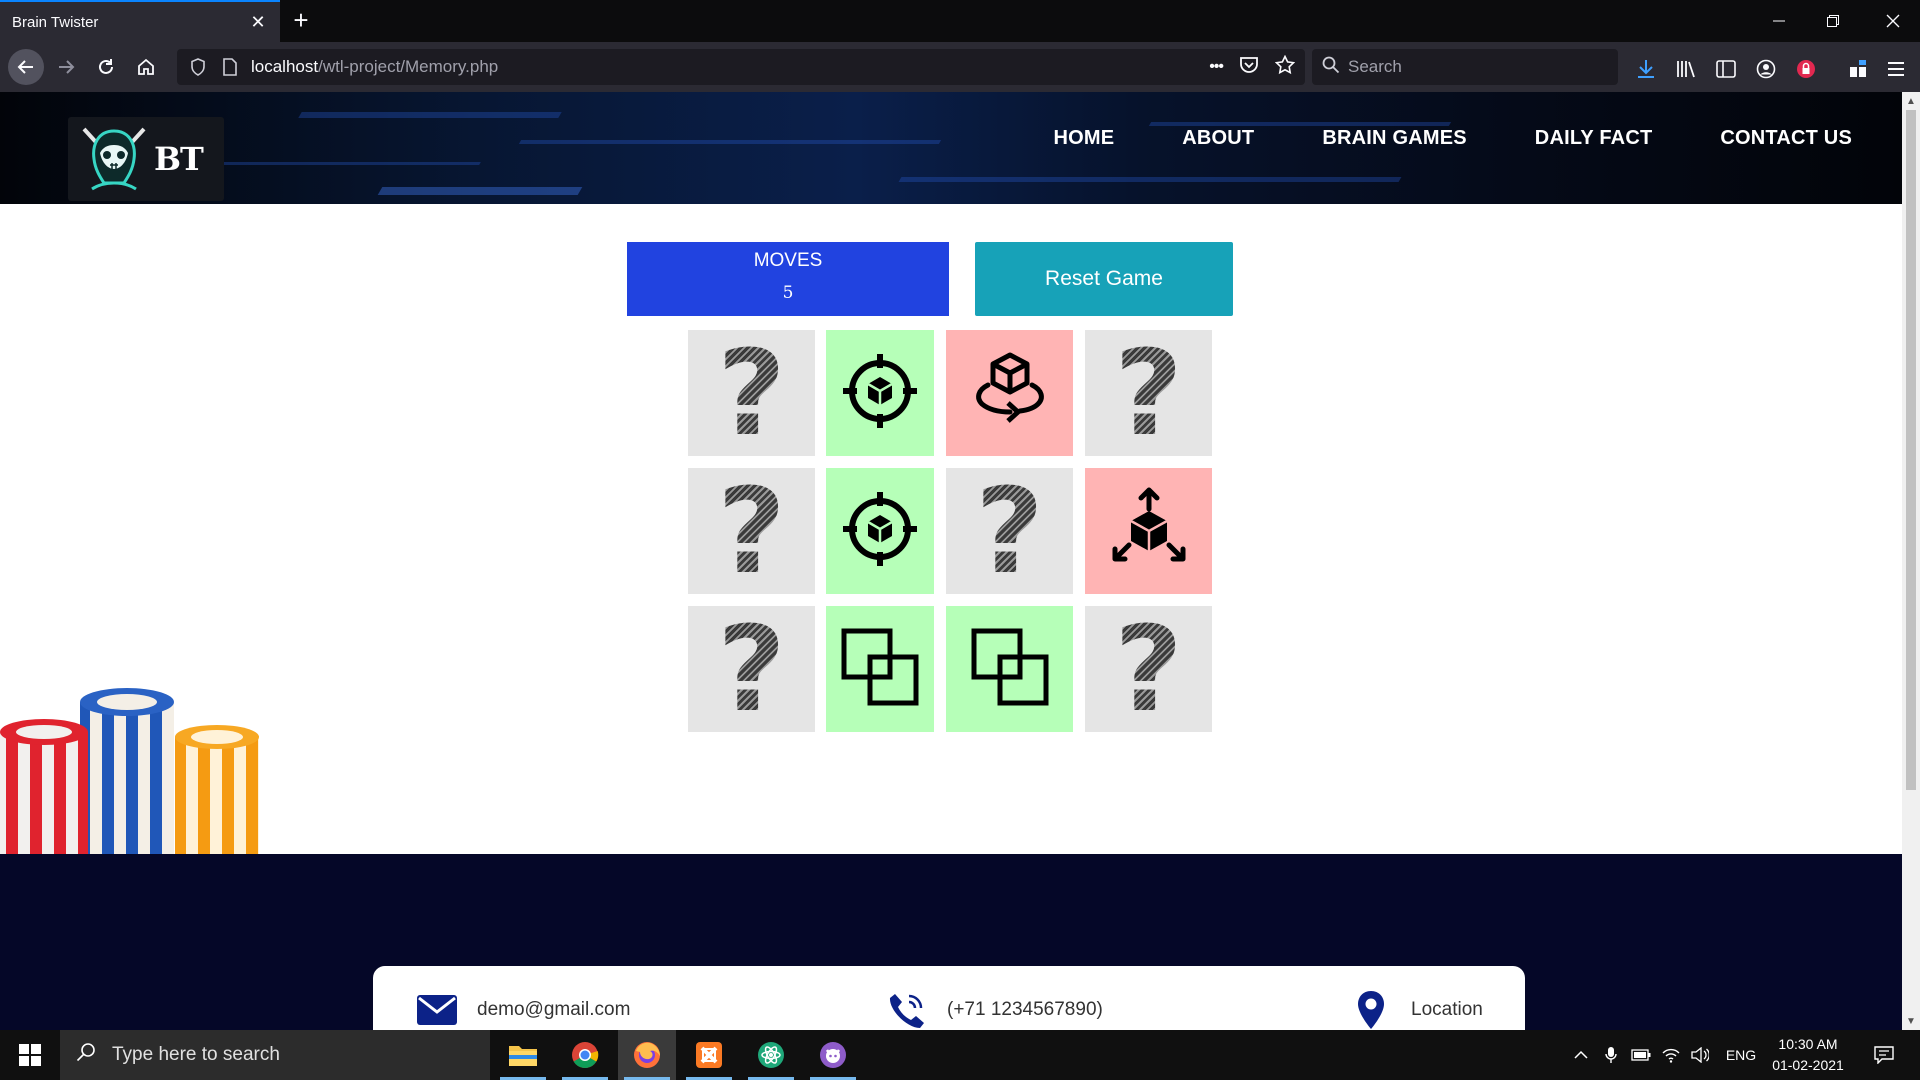  What do you see at coordinates (907, 1010) in the screenshot?
I see `phone-icon` at bounding box center [907, 1010].